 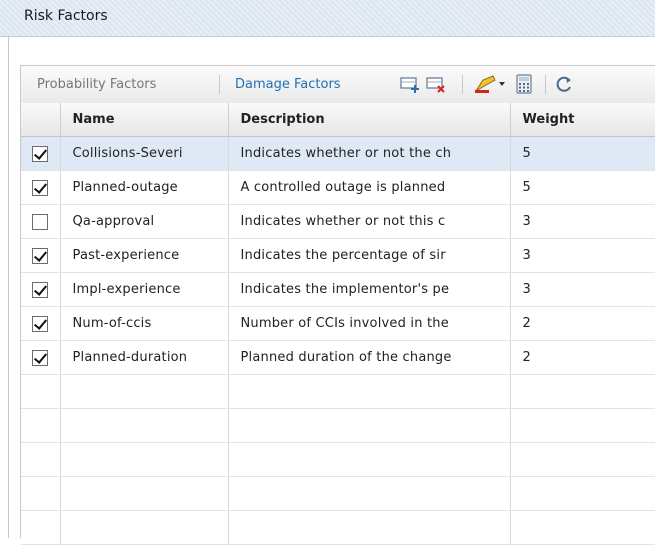 I want to click on description-cell: Indicates the percentage of sir, so click(x=369, y=255).